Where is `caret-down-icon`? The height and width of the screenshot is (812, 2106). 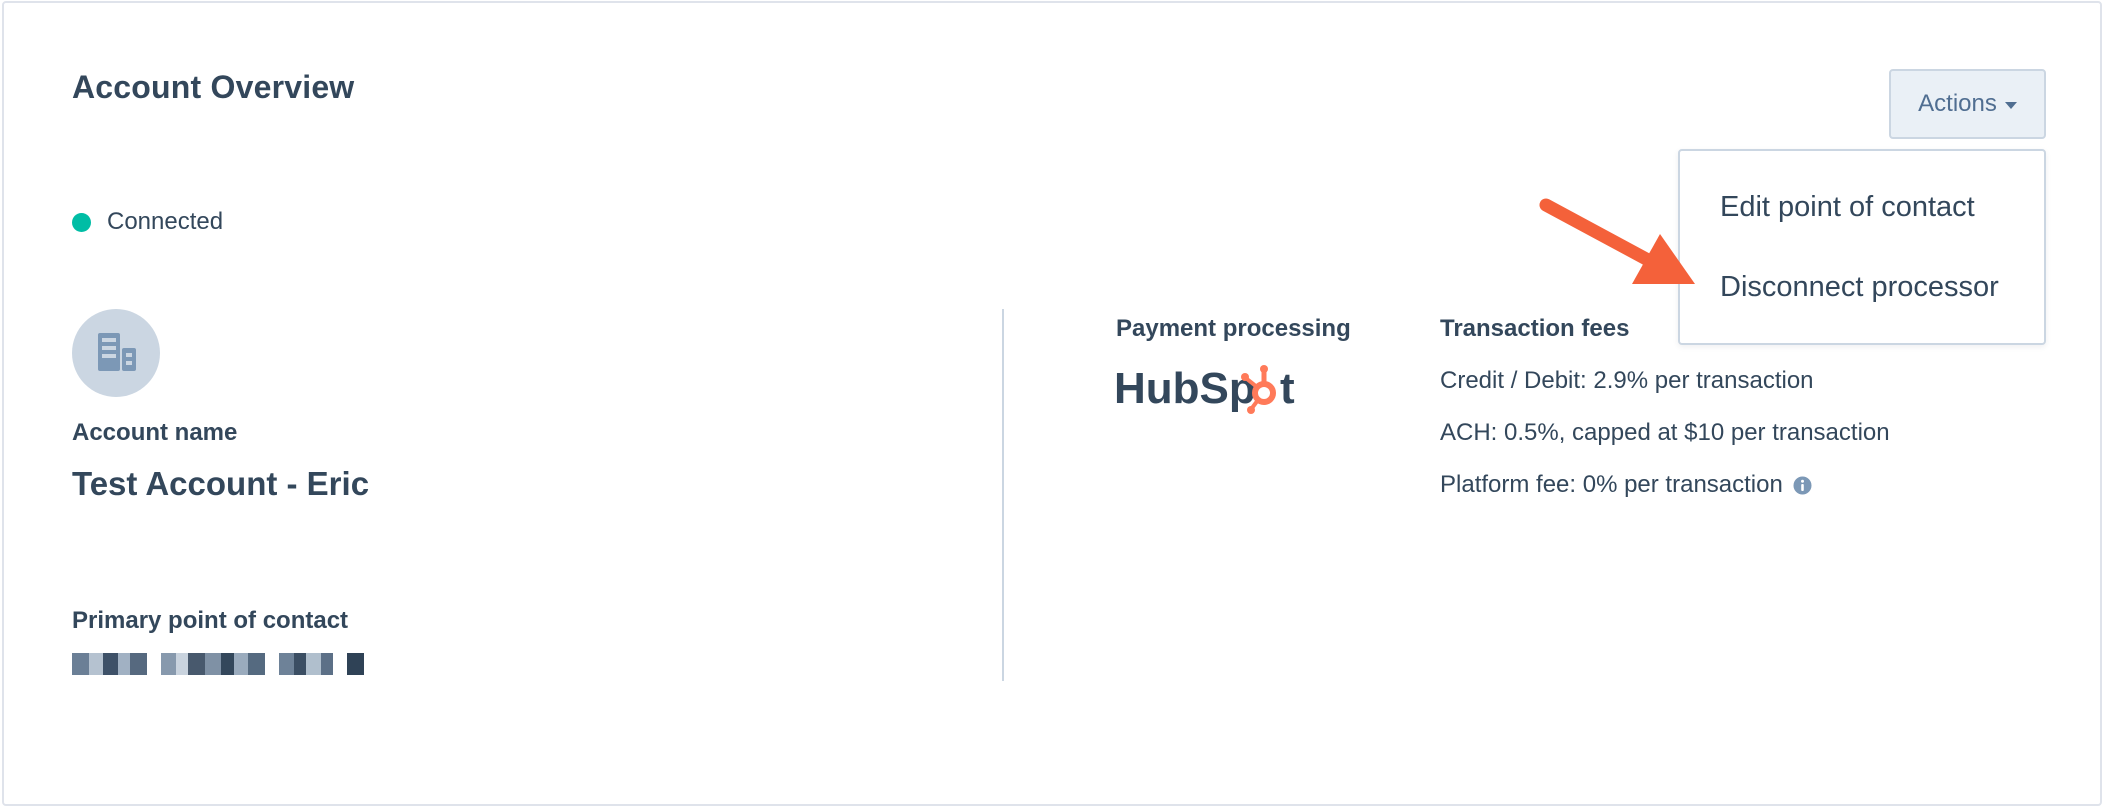
caret-down-icon is located at coordinates (2010, 105).